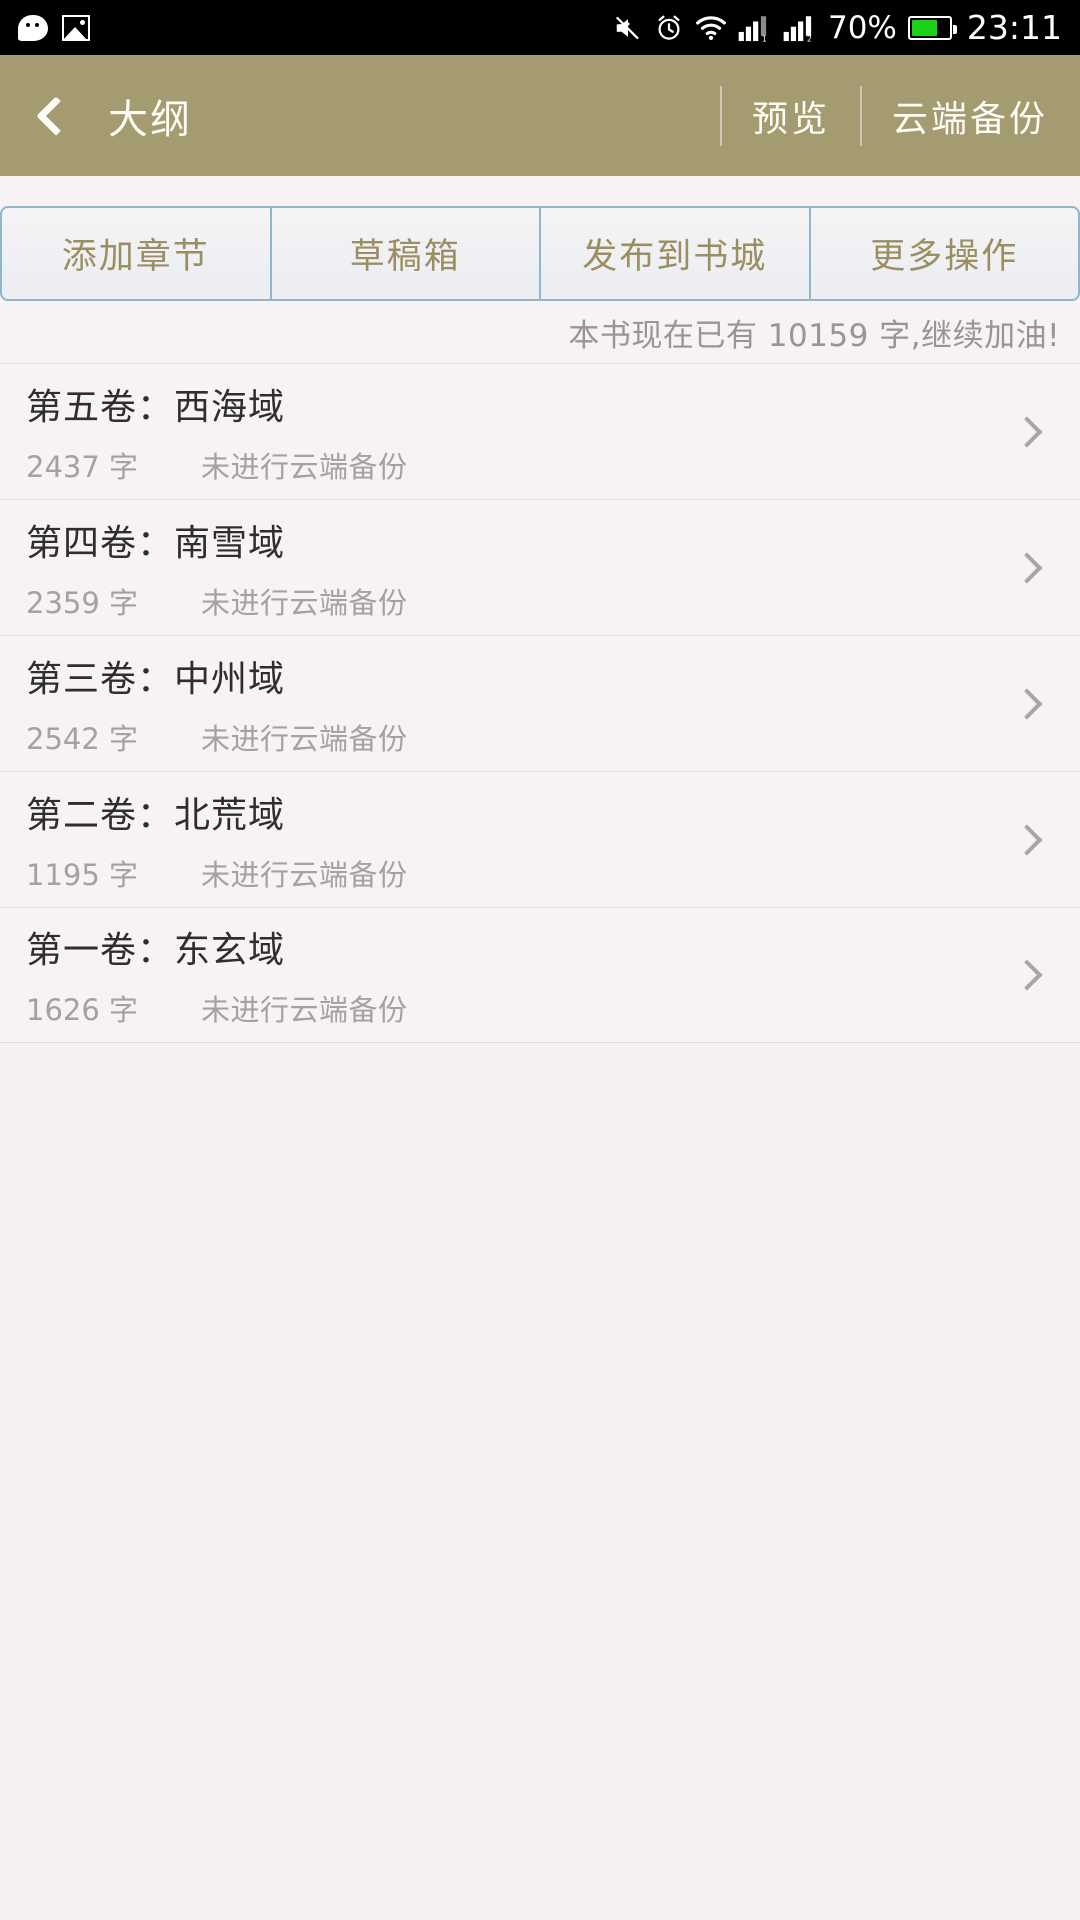  Describe the element at coordinates (1014, 27) in the screenshot. I see `clock-label: 23:11` at that location.